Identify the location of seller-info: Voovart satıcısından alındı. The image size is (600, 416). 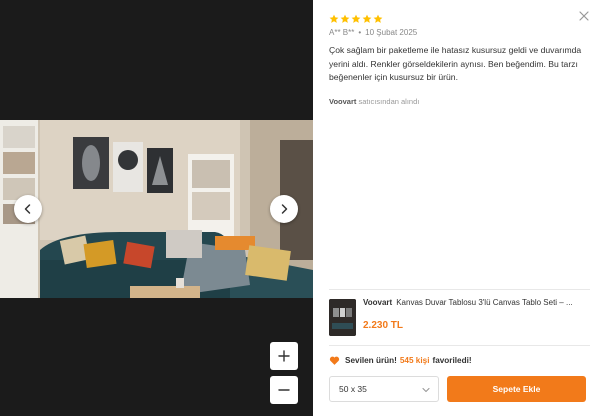
(374, 101).